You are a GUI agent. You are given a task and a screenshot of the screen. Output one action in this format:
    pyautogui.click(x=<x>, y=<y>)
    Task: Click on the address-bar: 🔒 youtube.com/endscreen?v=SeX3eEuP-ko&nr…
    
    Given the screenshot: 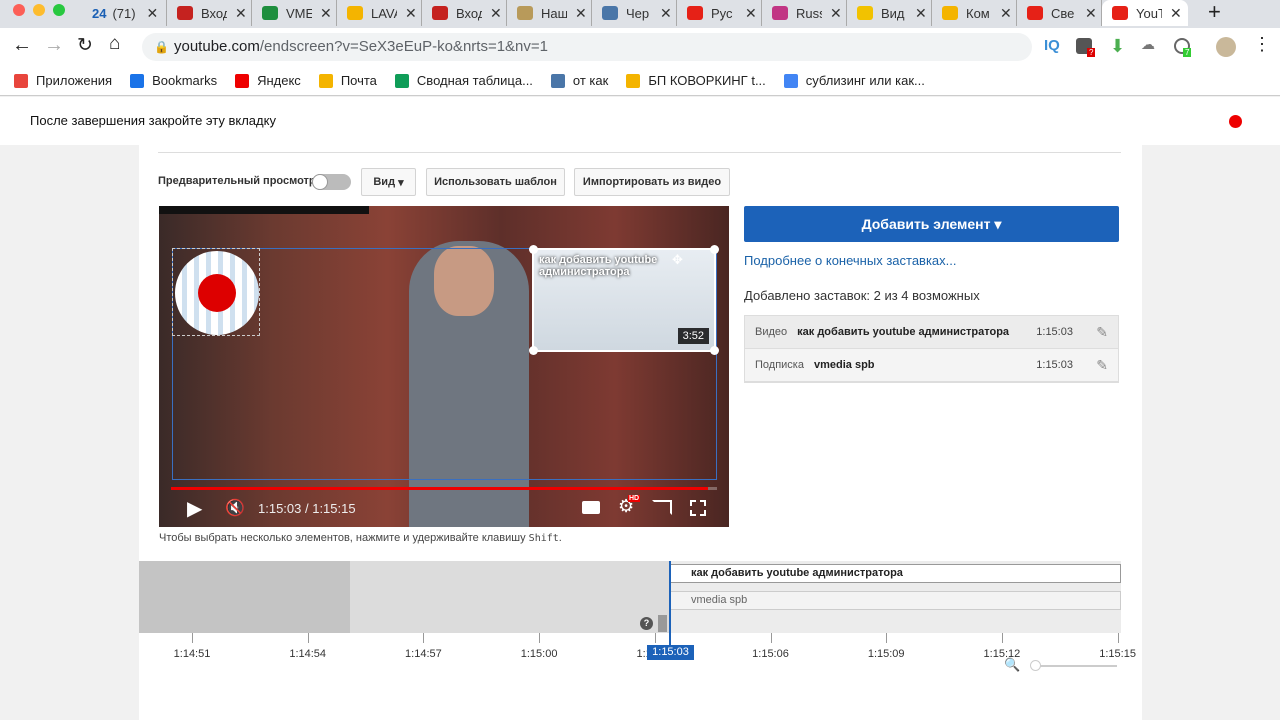 What is the action you would take?
    pyautogui.click(x=587, y=47)
    